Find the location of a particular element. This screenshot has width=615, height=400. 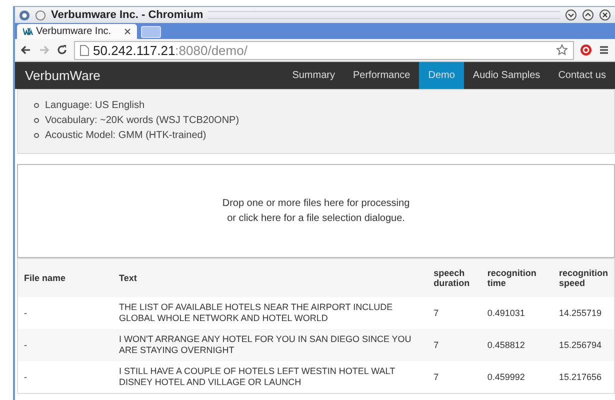

drop-zone-text: or click here for a file selection dialogue. is located at coordinates (316, 219).